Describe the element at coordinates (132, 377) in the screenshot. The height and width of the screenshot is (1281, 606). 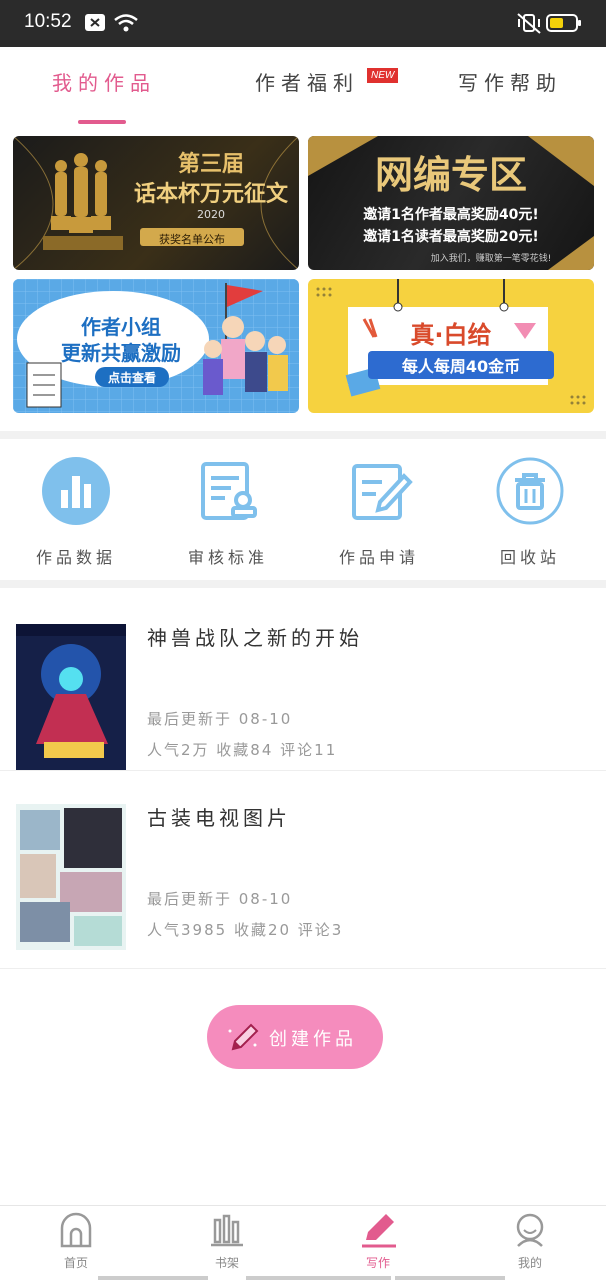
I see `banner3-button: 点击查看` at that location.